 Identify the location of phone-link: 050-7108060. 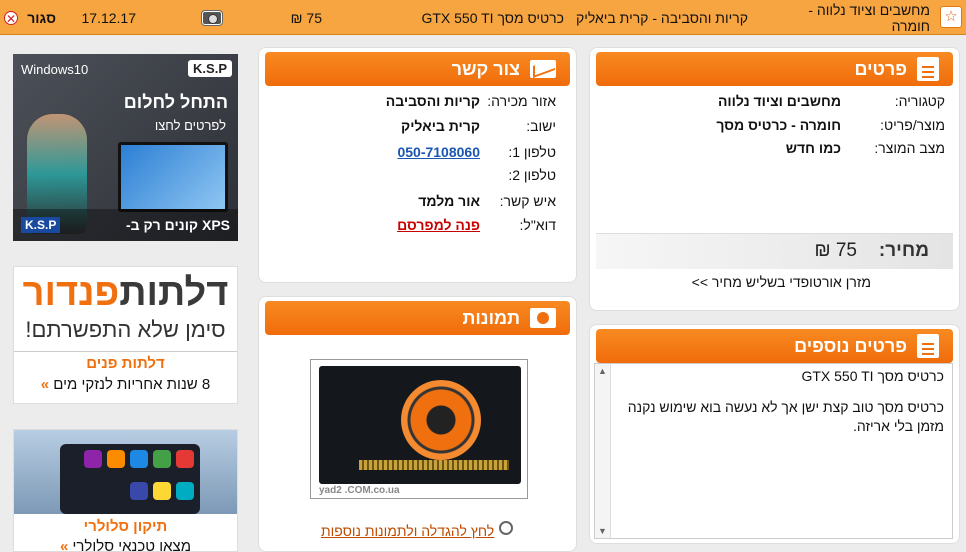
(438, 152).